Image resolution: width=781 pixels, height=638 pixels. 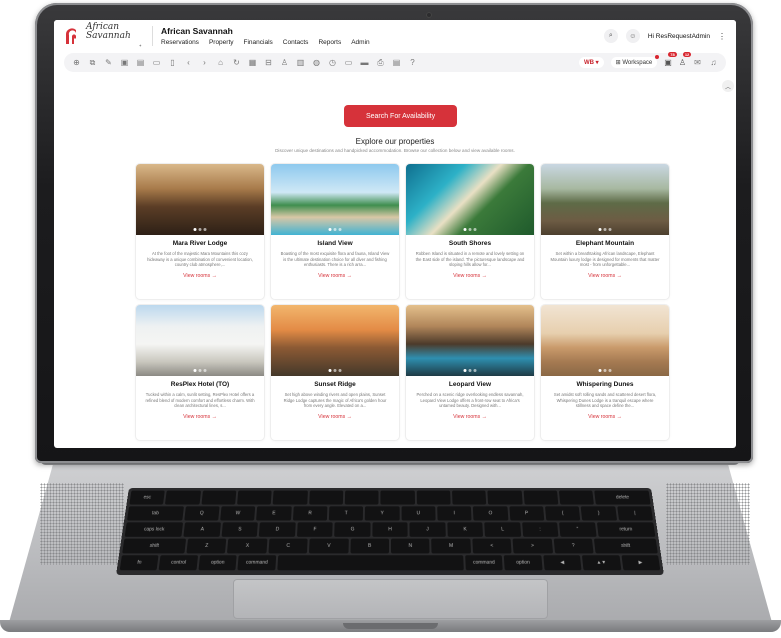 I want to click on keyboard-key: :, so click(x=540, y=529).